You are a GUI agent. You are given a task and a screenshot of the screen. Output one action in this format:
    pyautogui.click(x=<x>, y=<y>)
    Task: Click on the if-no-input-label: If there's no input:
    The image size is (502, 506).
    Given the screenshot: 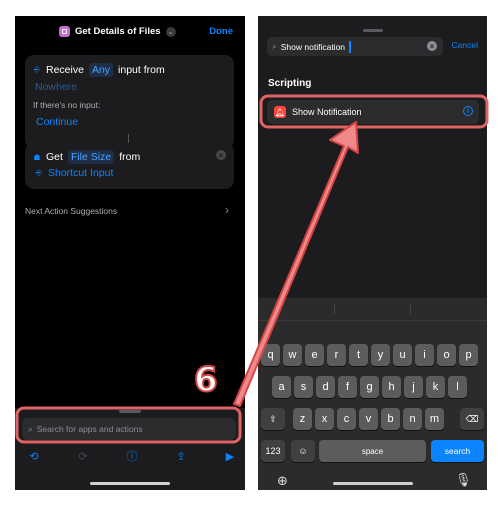 What is the action you would take?
    pyautogui.click(x=67, y=105)
    